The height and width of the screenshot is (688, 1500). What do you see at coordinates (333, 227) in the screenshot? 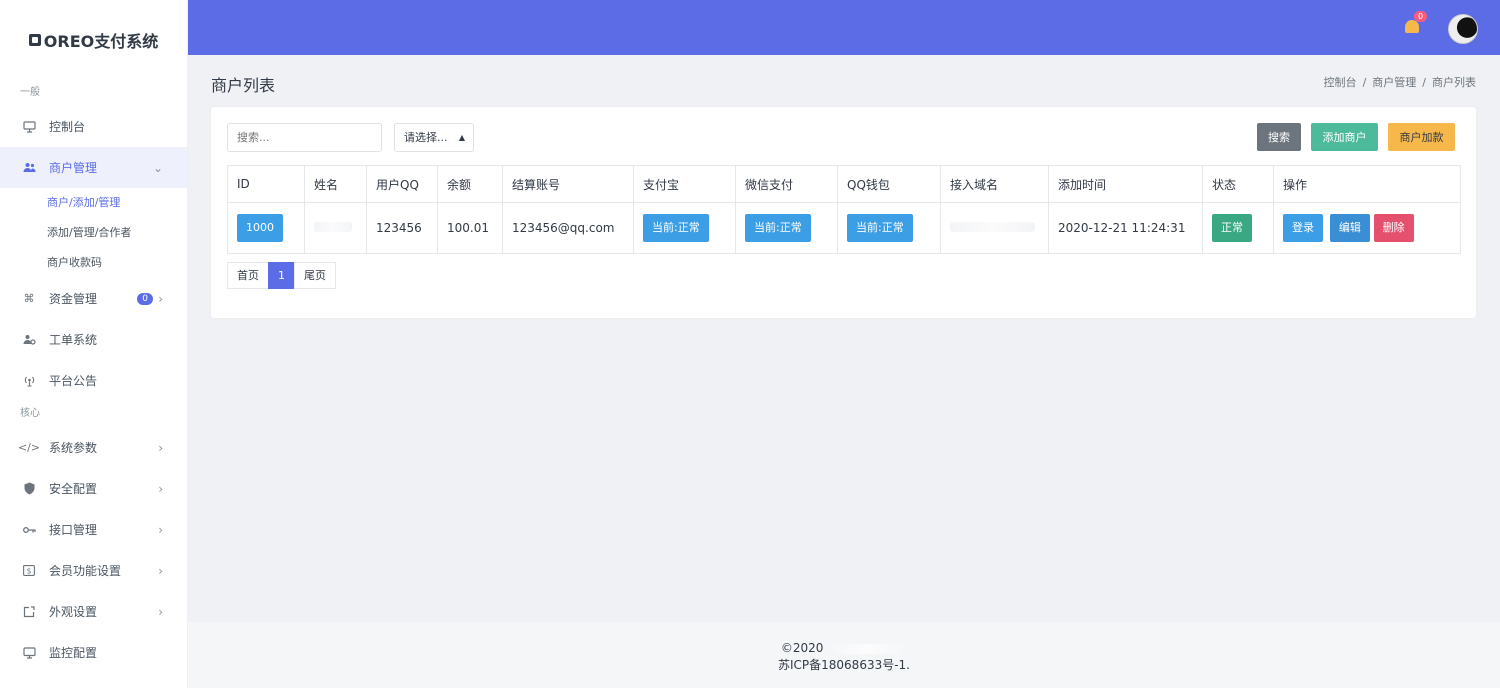
I see `blurred-name` at bounding box center [333, 227].